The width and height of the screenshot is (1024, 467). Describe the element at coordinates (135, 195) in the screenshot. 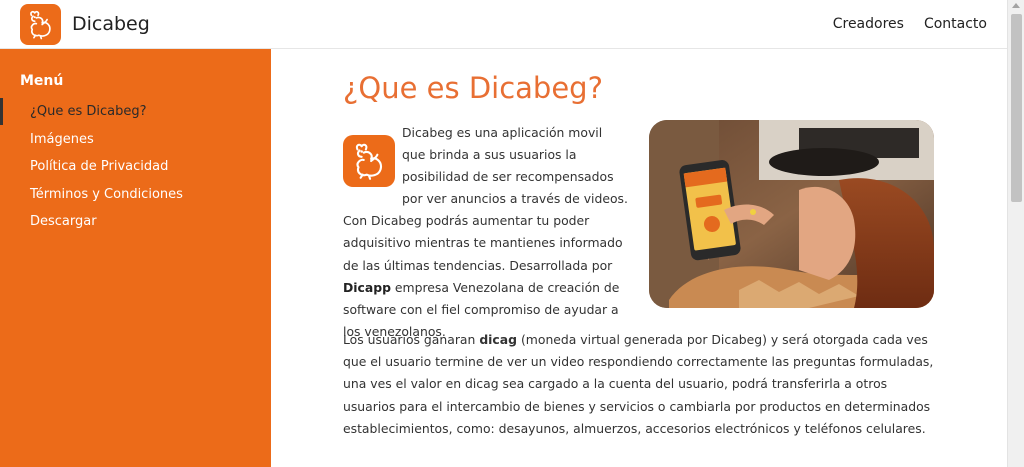

I see `sidebar-item-terminos-condiciones: Términos y Condiciones` at that location.